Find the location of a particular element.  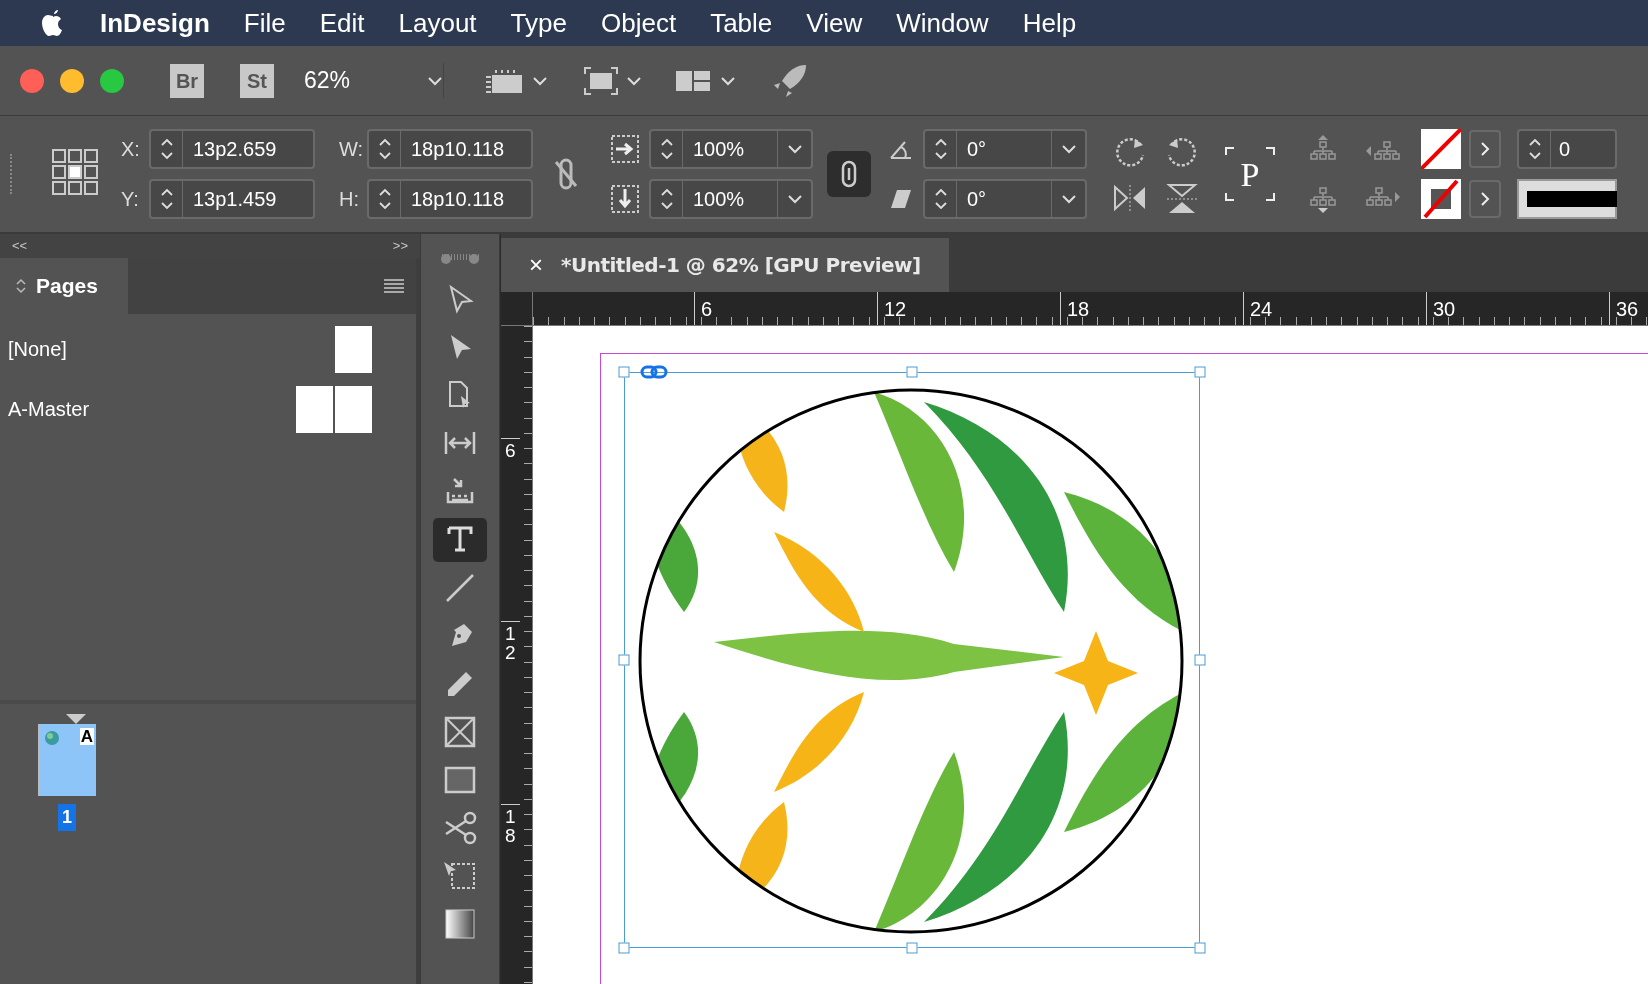

unlink-icon is located at coordinates (566, 174).